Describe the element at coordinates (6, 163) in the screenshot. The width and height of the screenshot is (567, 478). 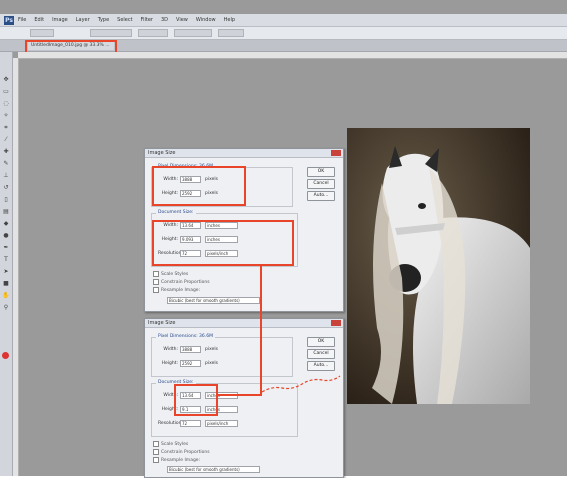
I see `brush-tool-icon: ✎` at that location.